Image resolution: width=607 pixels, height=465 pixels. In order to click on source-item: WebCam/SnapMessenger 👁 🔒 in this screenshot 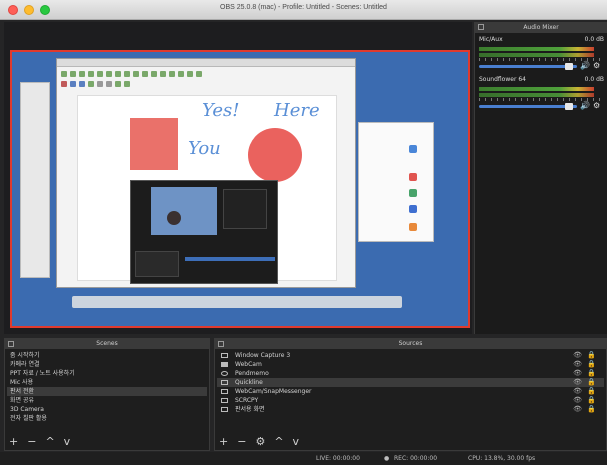, I will do `click(410, 391)`.